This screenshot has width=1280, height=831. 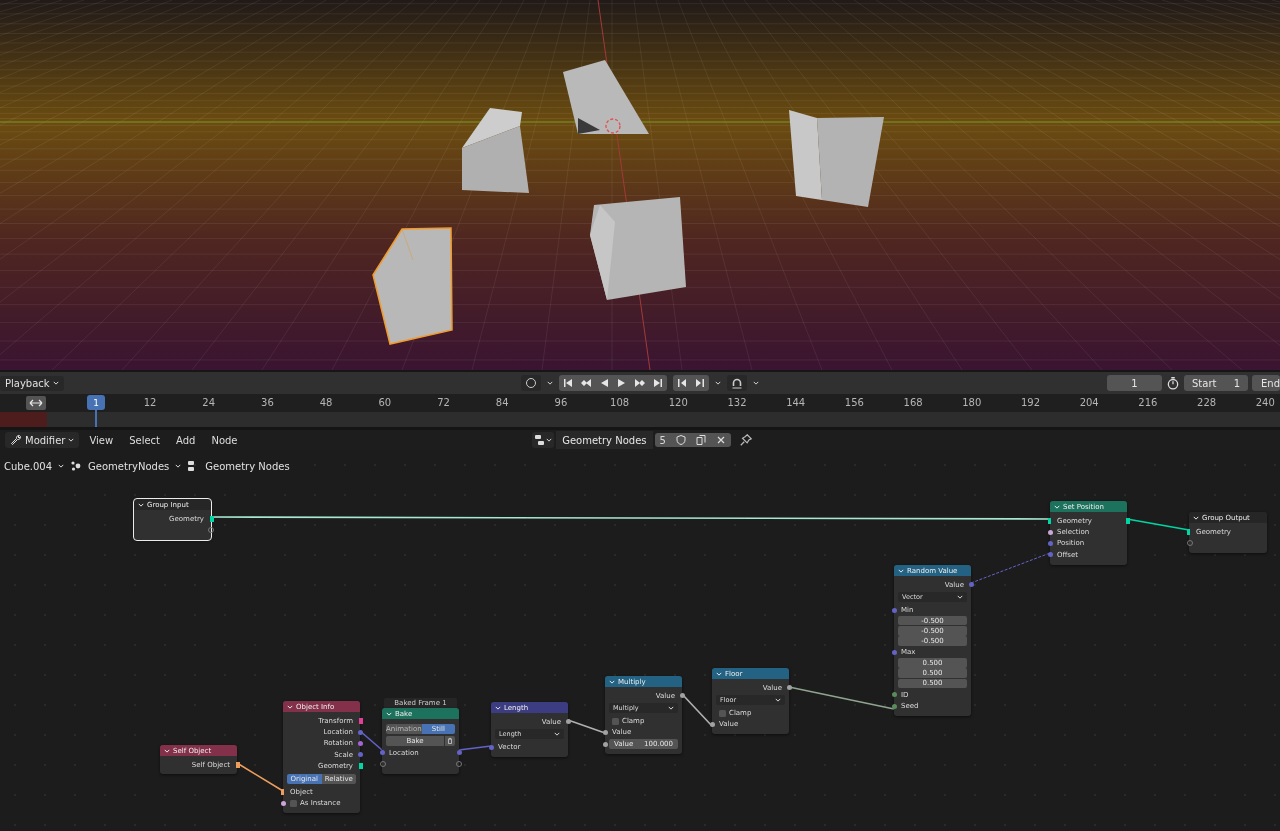 What do you see at coordinates (32, 383) in the screenshot?
I see `playback-menu: Playback` at bounding box center [32, 383].